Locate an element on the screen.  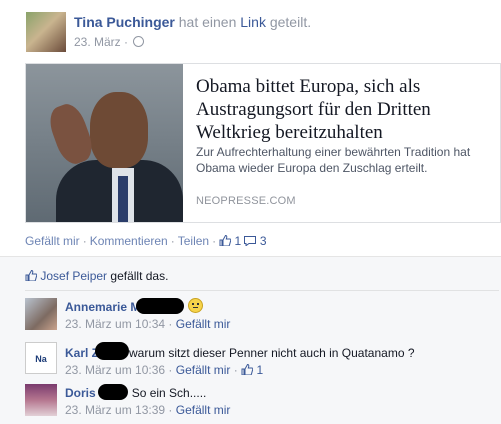
like-count: 1 is located at coordinates (237, 241).